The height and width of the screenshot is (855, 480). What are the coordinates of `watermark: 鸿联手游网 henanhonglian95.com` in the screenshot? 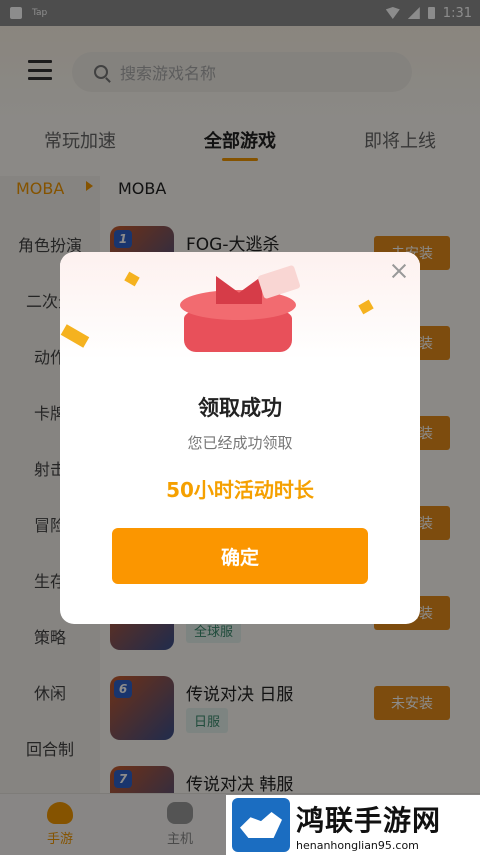 It's located at (353, 825).